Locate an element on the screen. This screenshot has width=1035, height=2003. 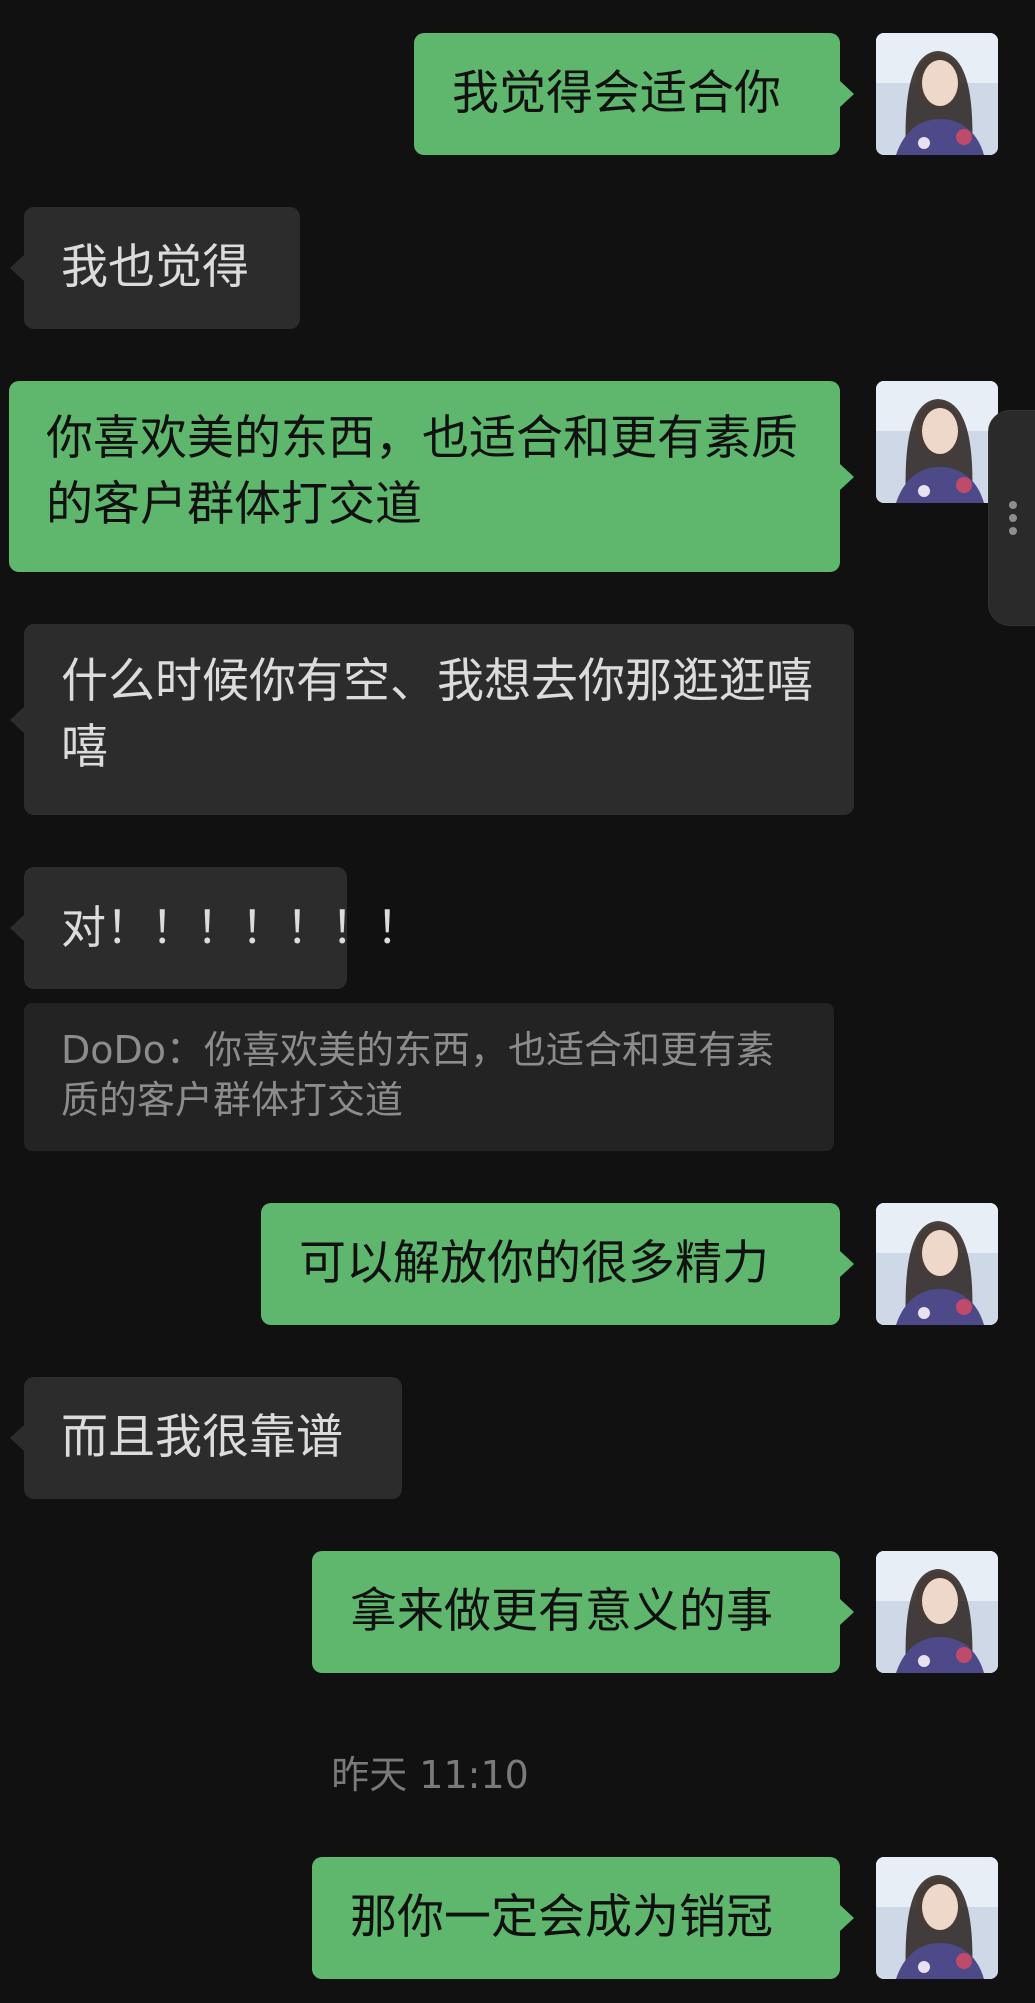
message-bubble-incoming: 什么时候你有空、我想去你那逛逛嘻嘻 is located at coordinates (432, 719).